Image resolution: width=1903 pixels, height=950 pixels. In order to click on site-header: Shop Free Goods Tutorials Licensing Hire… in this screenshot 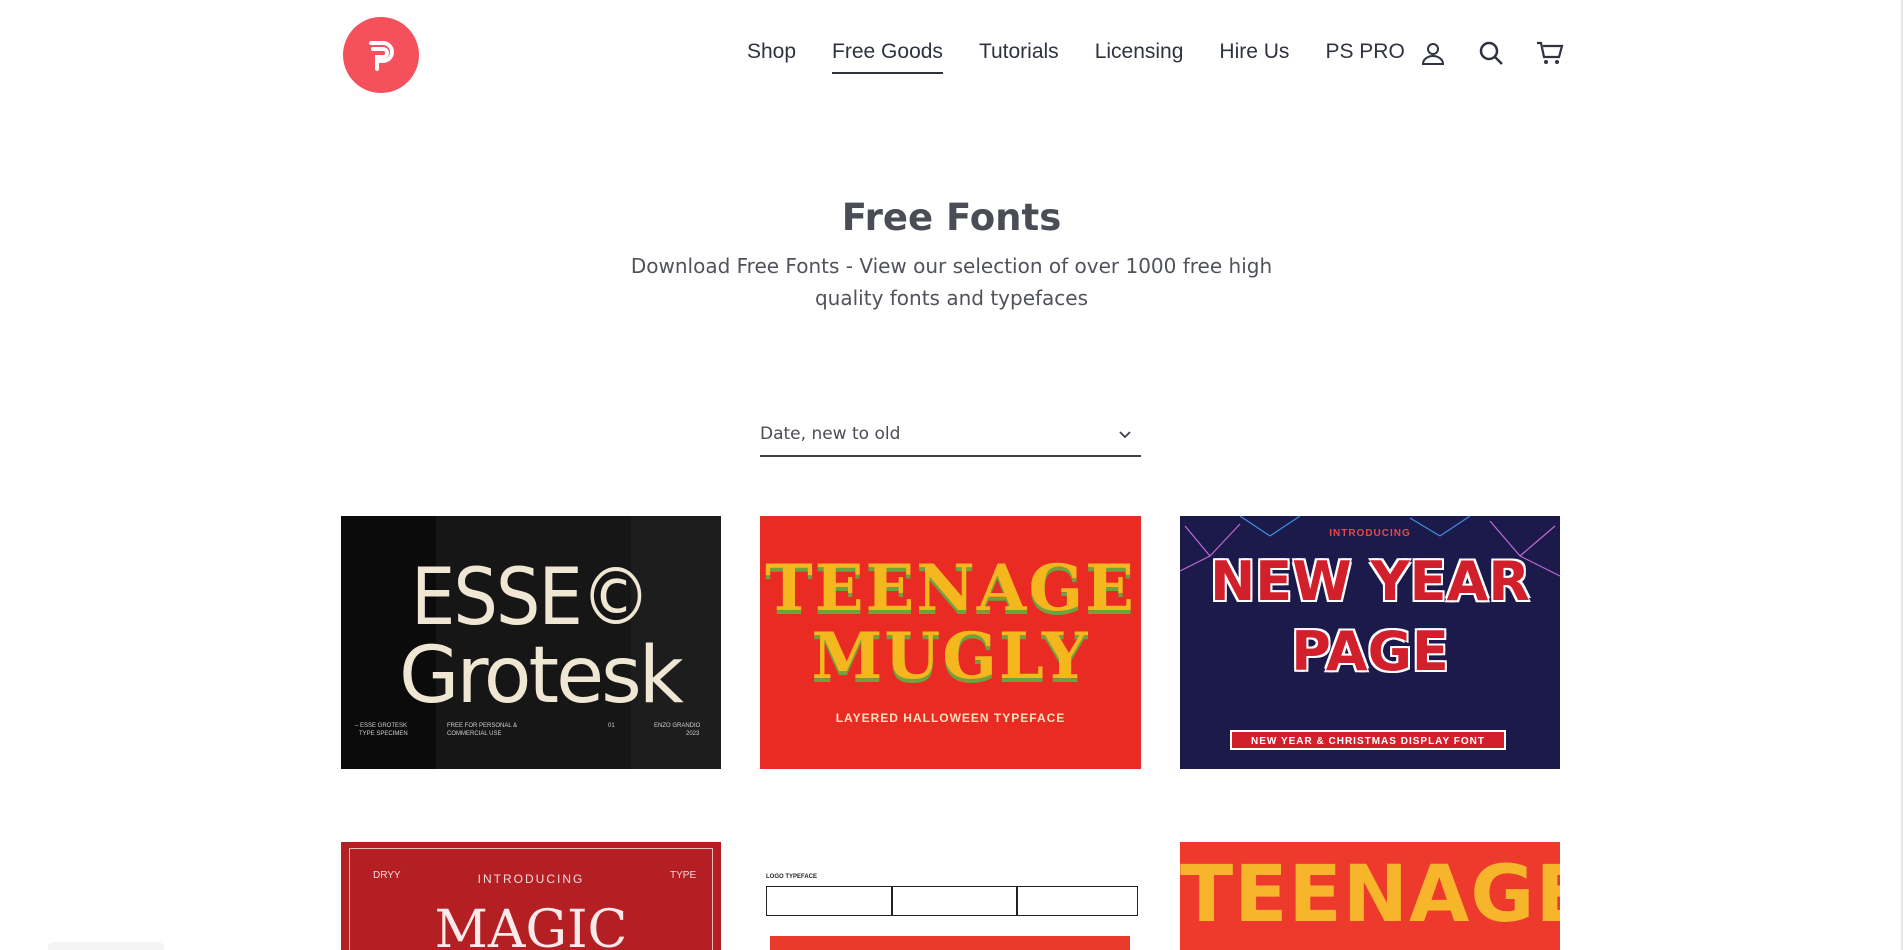, I will do `click(951, 55)`.